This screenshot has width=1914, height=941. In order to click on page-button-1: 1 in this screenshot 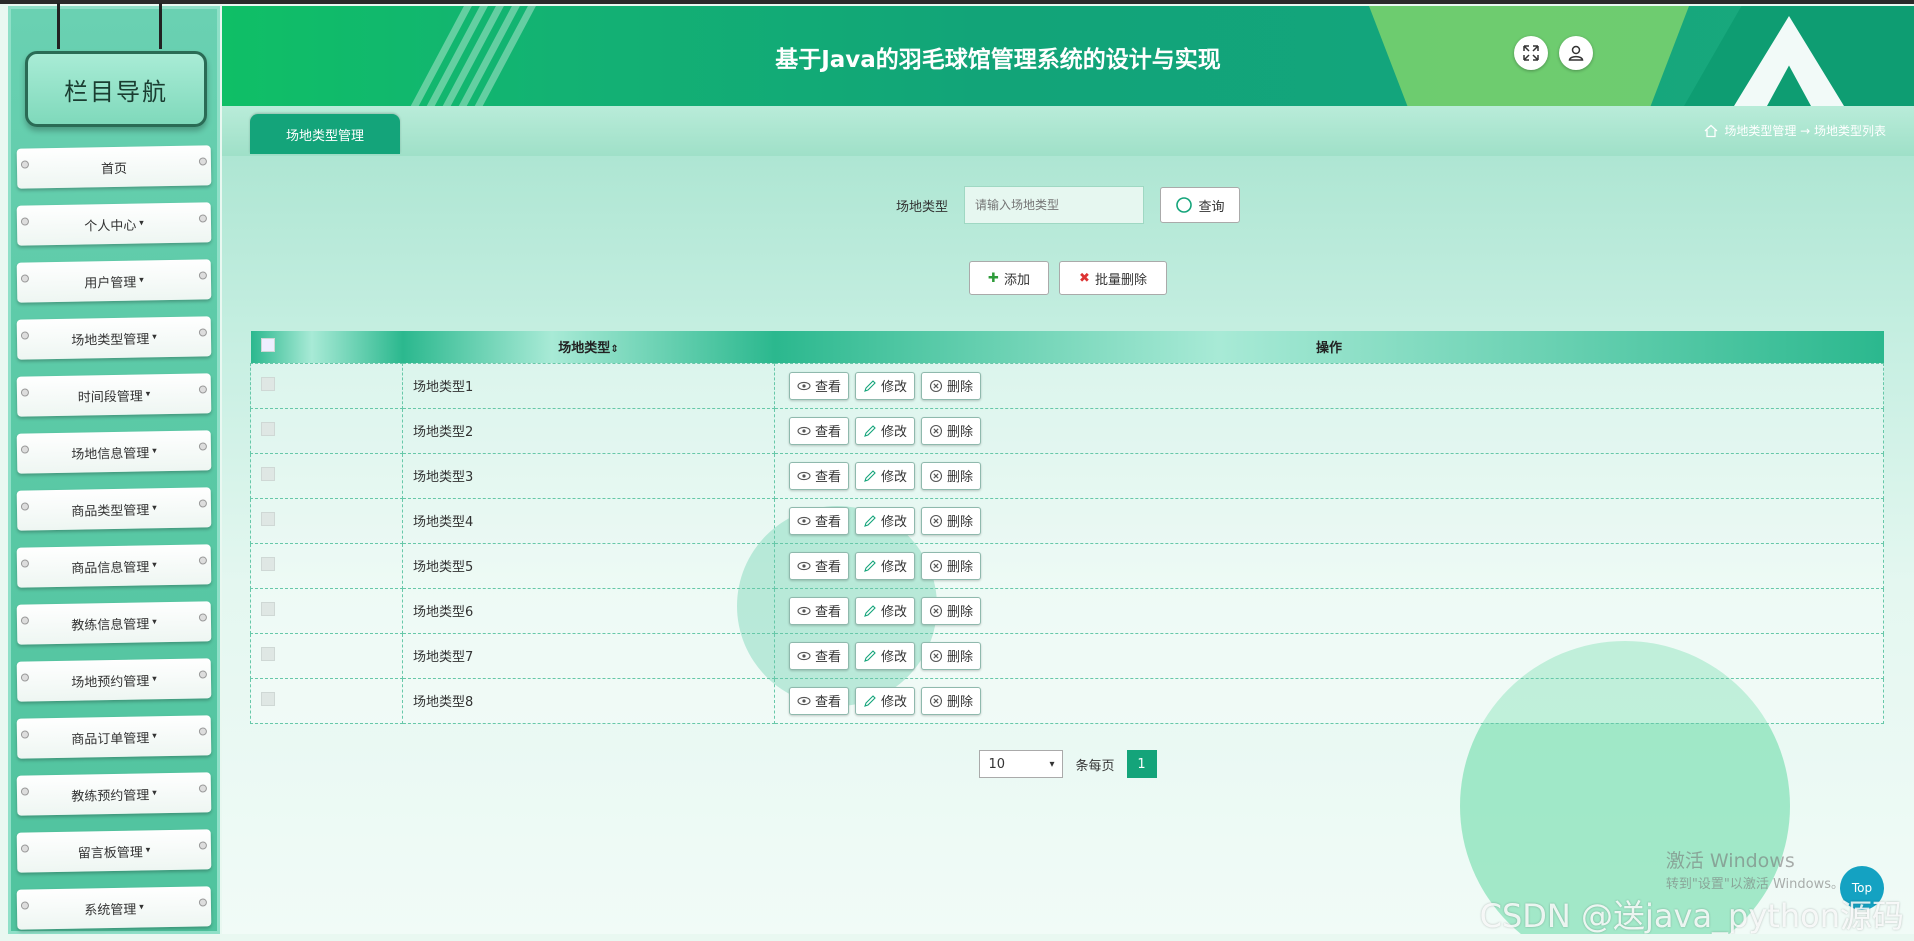, I will do `click(1141, 764)`.